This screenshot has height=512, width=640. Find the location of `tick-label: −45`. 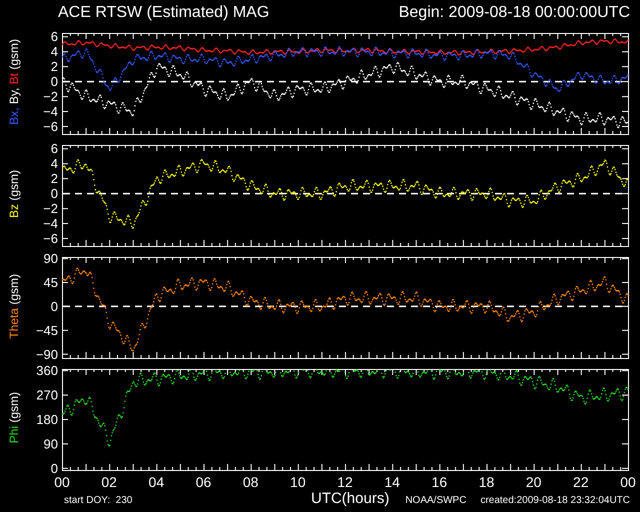

tick-label: −45 is located at coordinates (47, 330).